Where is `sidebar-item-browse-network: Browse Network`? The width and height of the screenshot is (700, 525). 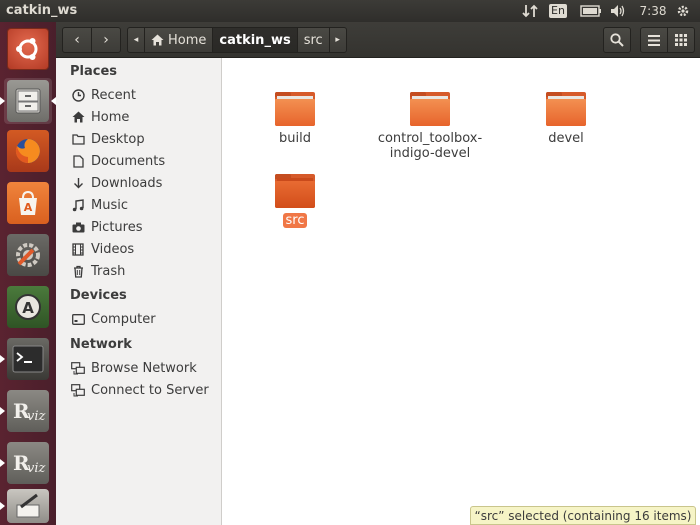 sidebar-item-browse-network: Browse Network is located at coordinates (133, 368).